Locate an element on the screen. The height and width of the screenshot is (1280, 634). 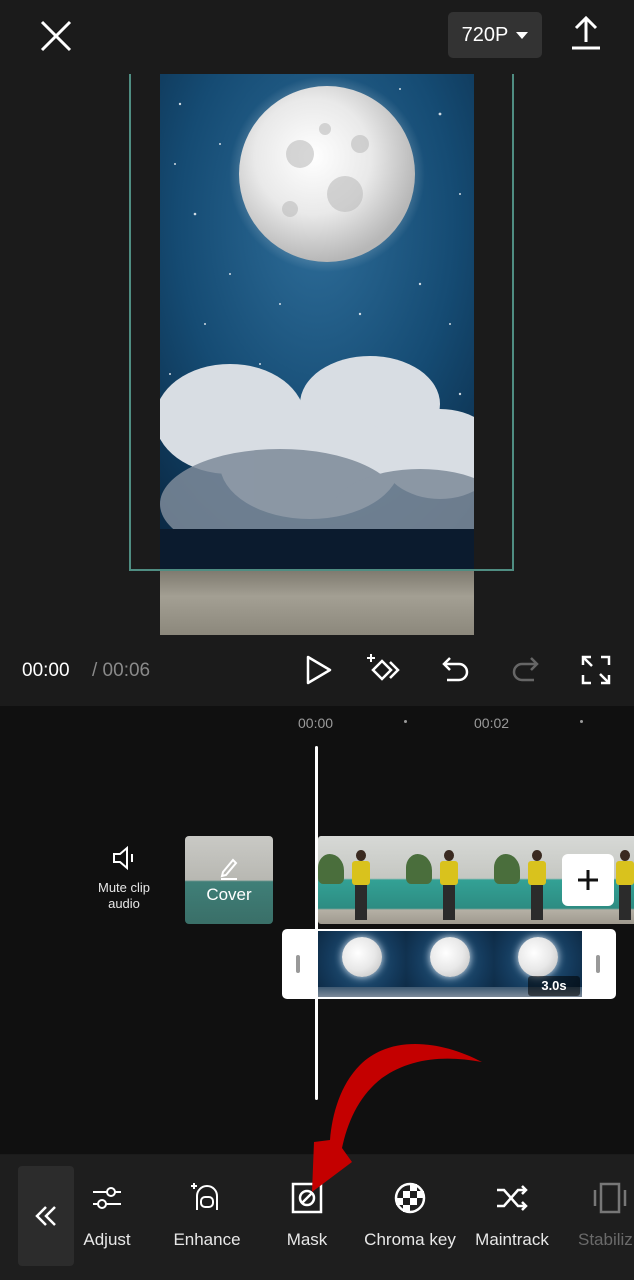
resolution-dropdown: 720P is located at coordinates (495, 35).